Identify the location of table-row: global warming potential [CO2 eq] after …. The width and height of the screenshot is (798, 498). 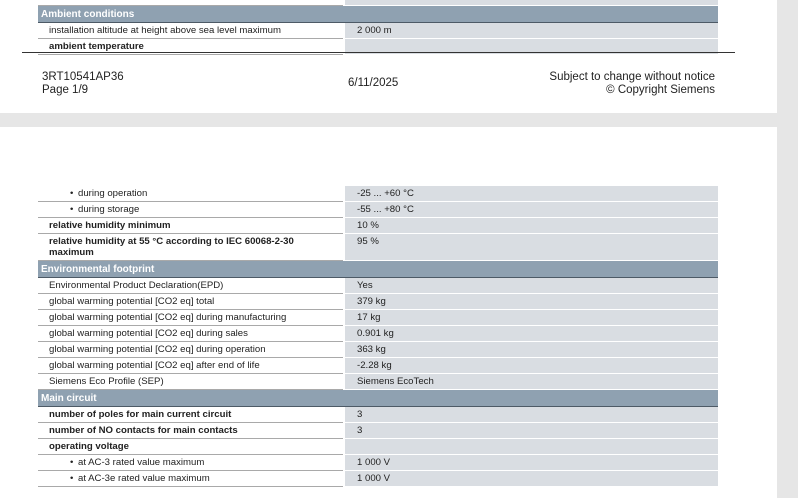
(378, 366).